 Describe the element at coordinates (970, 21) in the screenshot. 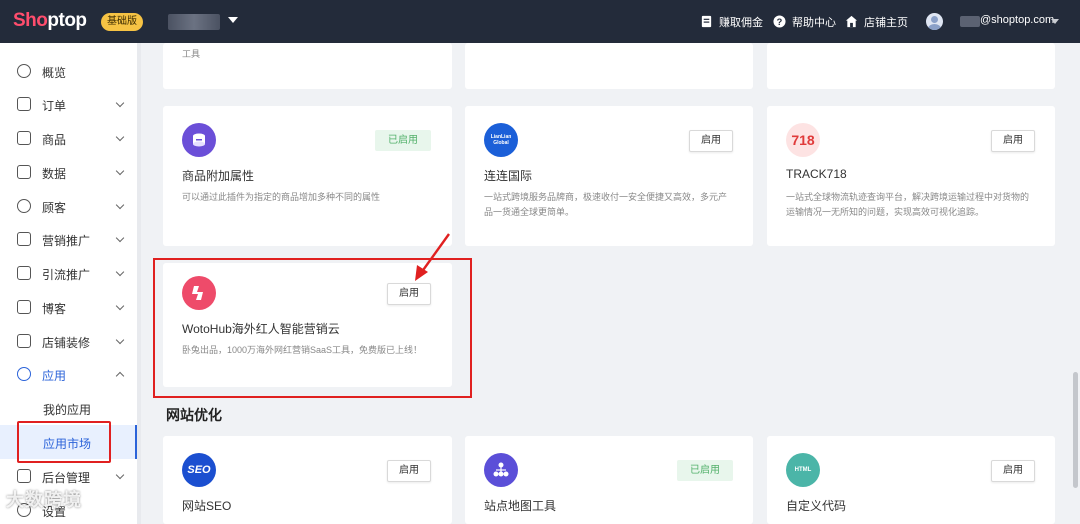

I see `email-redacted` at that location.